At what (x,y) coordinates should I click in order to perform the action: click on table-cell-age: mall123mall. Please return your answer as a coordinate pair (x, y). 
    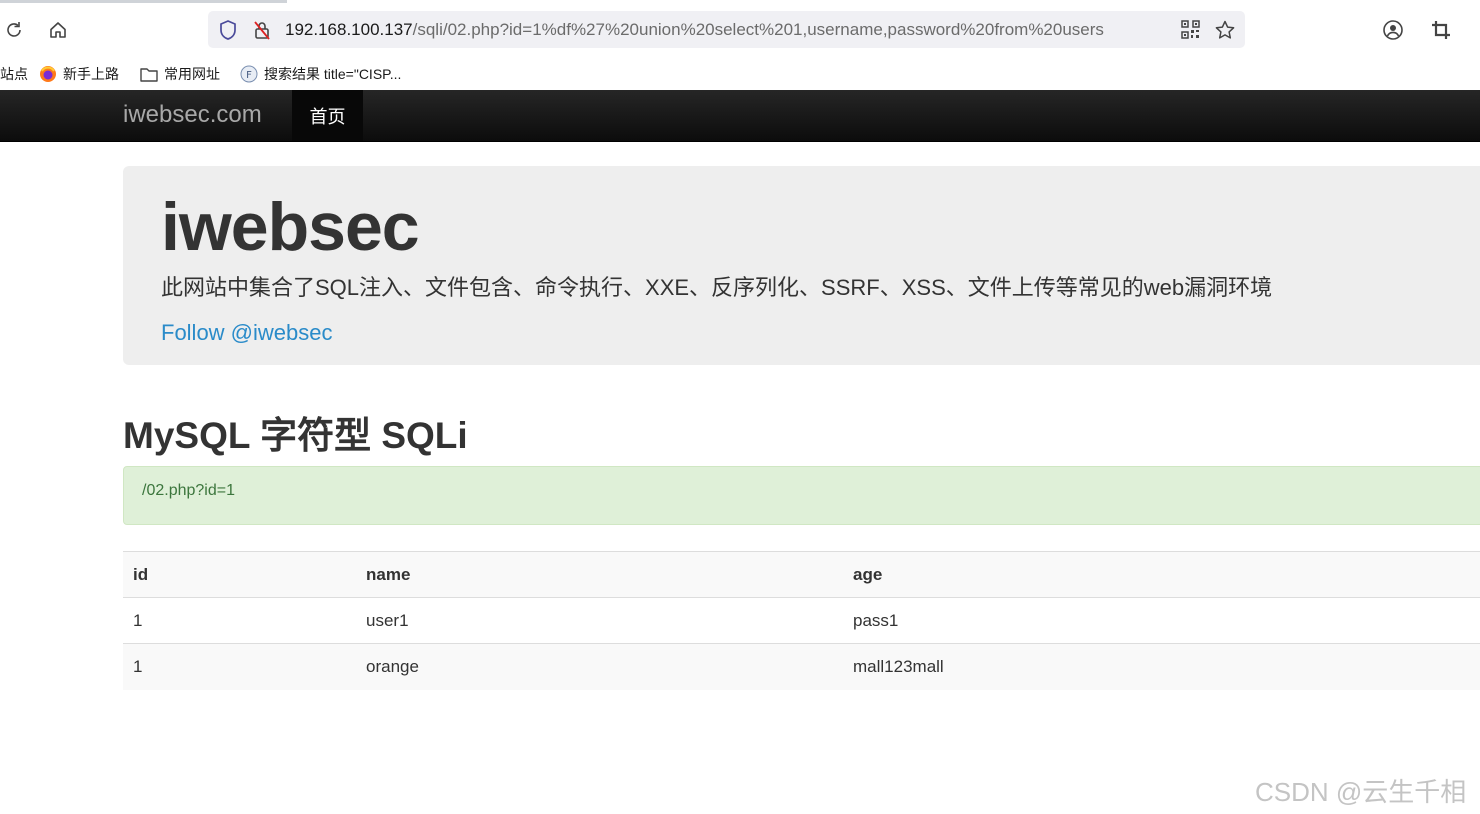
    Looking at the image, I should click on (1161, 666).